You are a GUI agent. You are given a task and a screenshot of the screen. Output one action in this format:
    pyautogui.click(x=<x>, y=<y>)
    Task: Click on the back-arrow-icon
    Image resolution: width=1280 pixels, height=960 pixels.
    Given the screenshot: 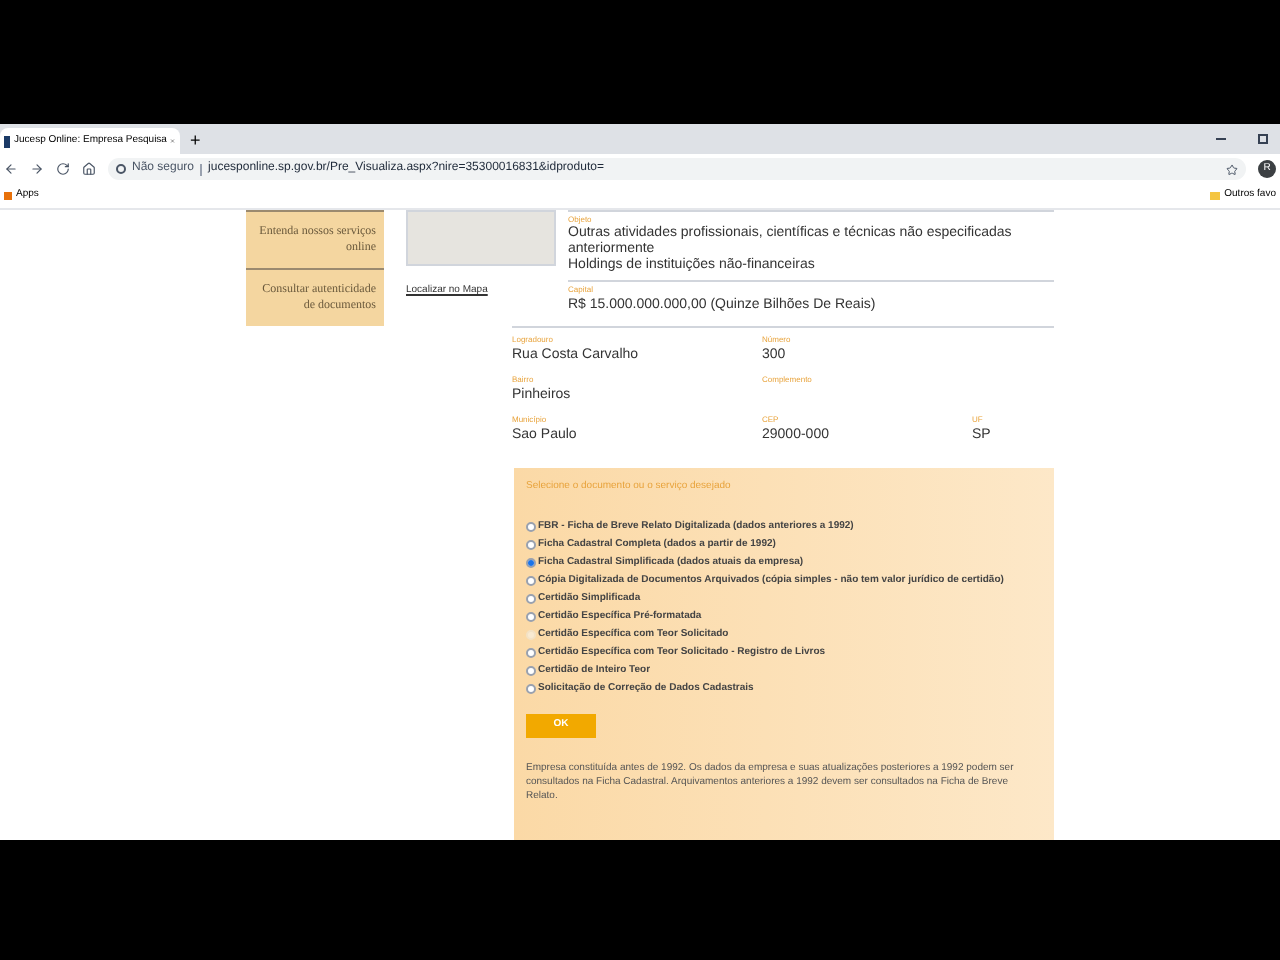 What is the action you would take?
    pyautogui.click(x=11, y=169)
    